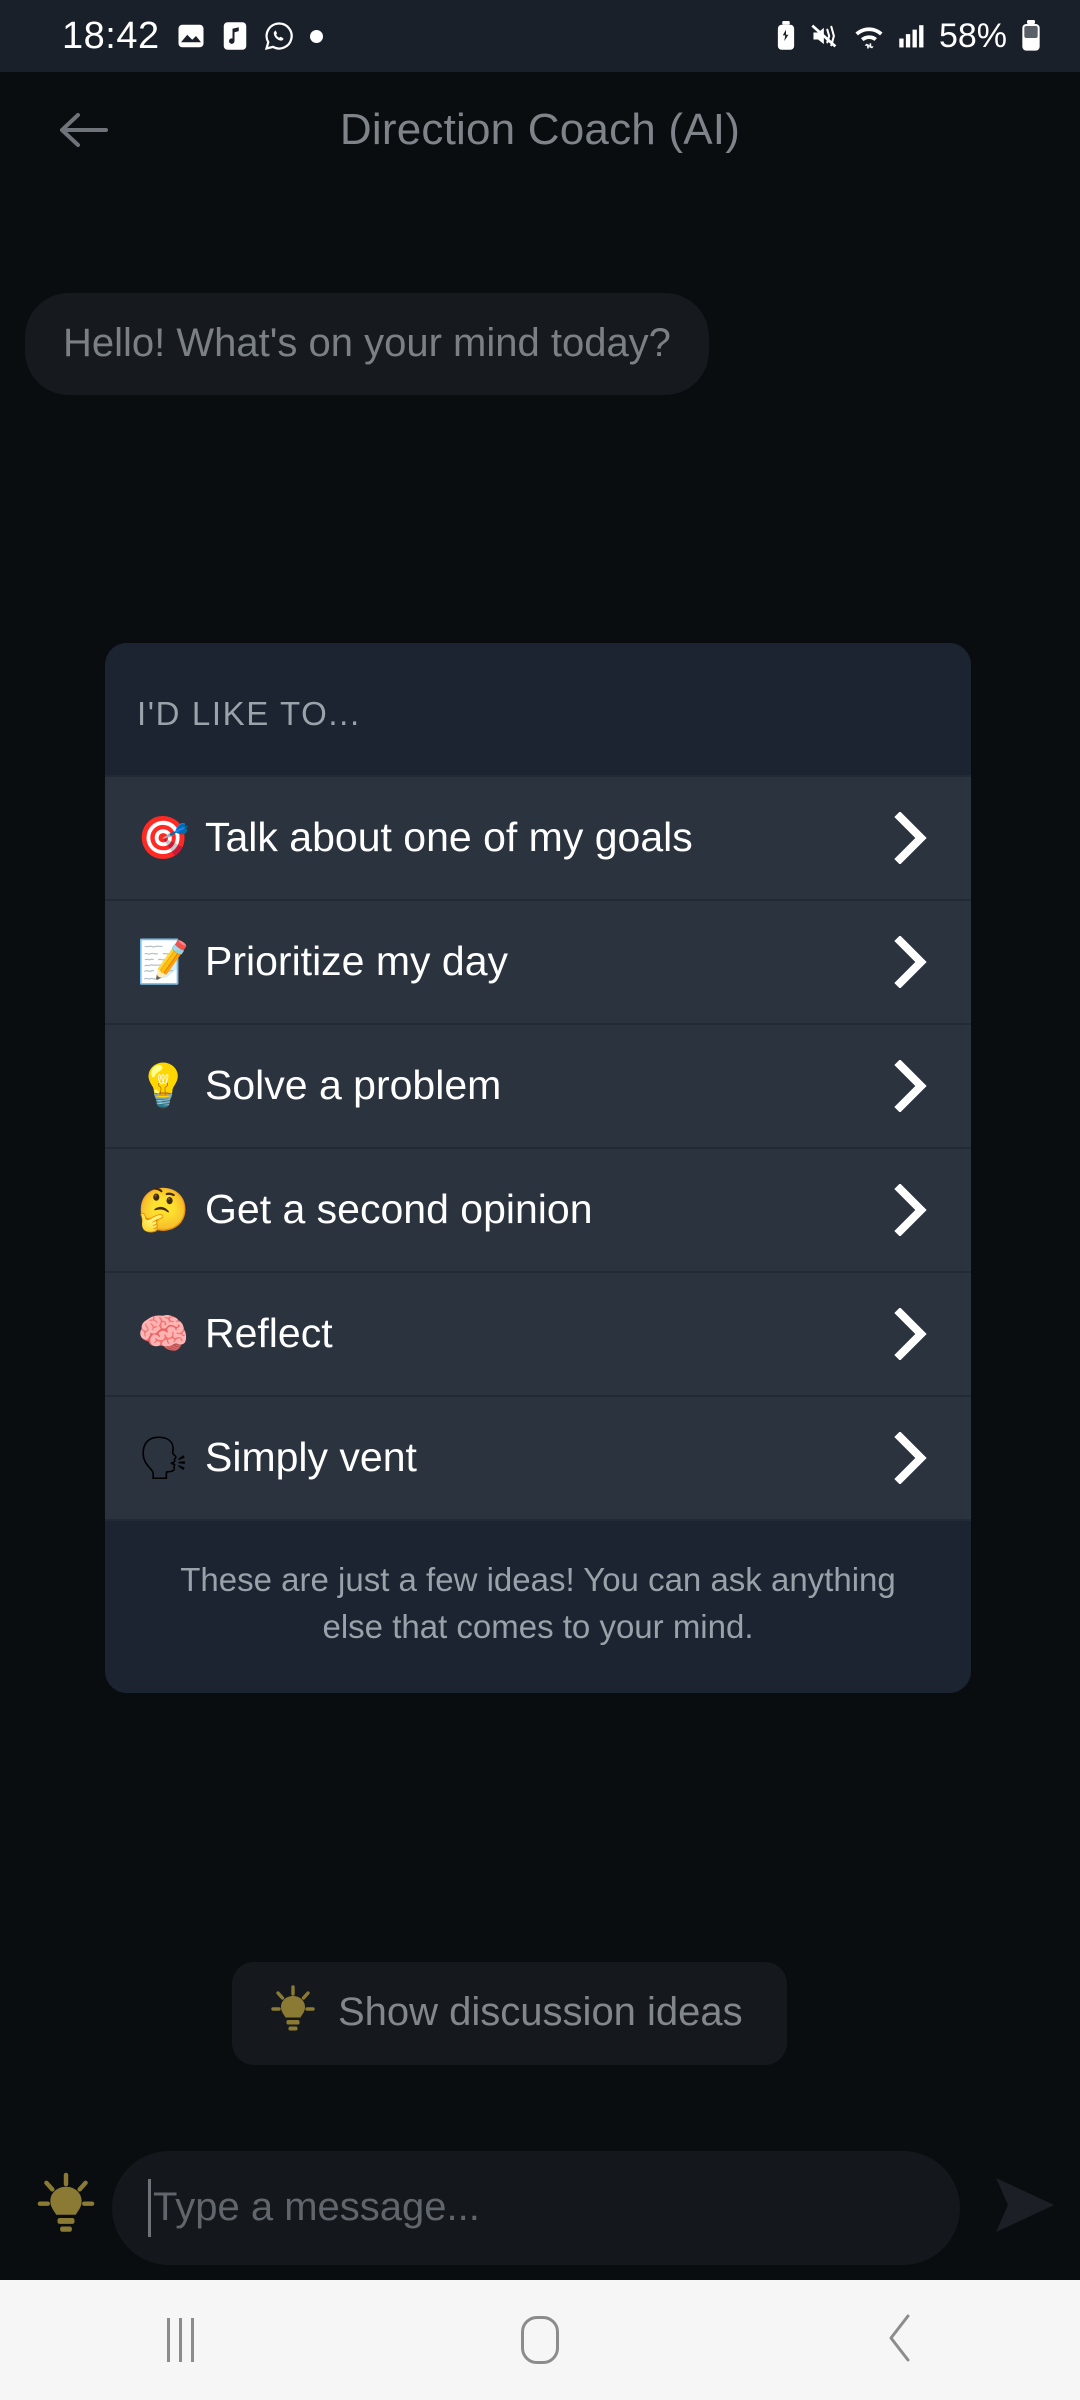 This screenshot has width=1080, height=2400. What do you see at coordinates (1031, 36) in the screenshot?
I see `battery-icon` at bounding box center [1031, 36].